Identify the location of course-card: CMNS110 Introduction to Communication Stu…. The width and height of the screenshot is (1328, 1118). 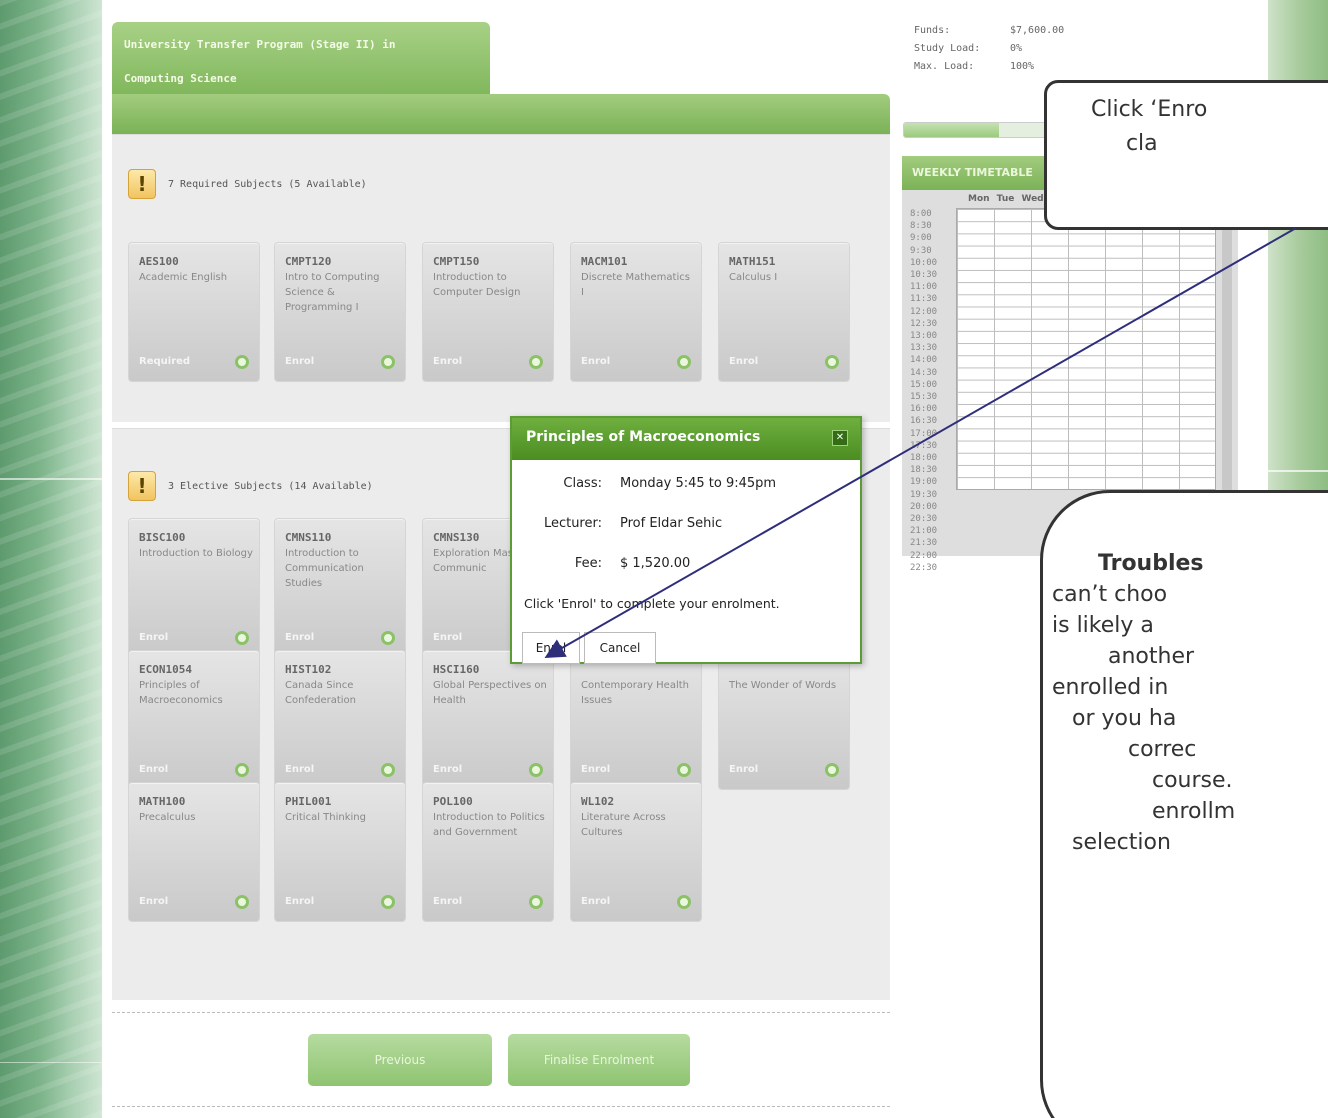
(340, 588).